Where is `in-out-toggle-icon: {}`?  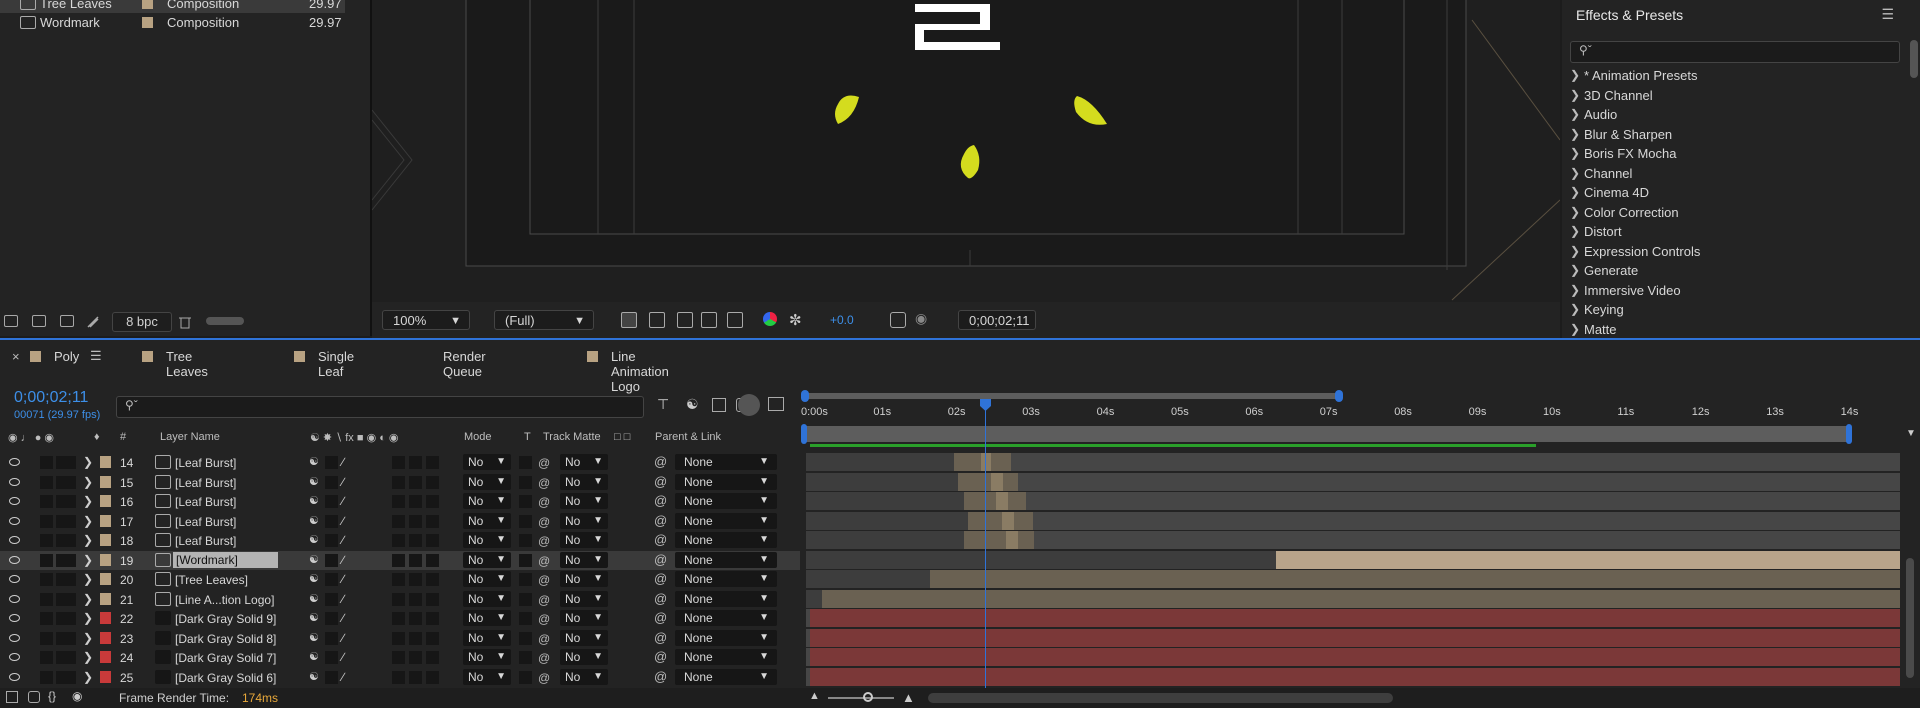 in-out-toggle-icon: {} is located at coordinates (52, 696).